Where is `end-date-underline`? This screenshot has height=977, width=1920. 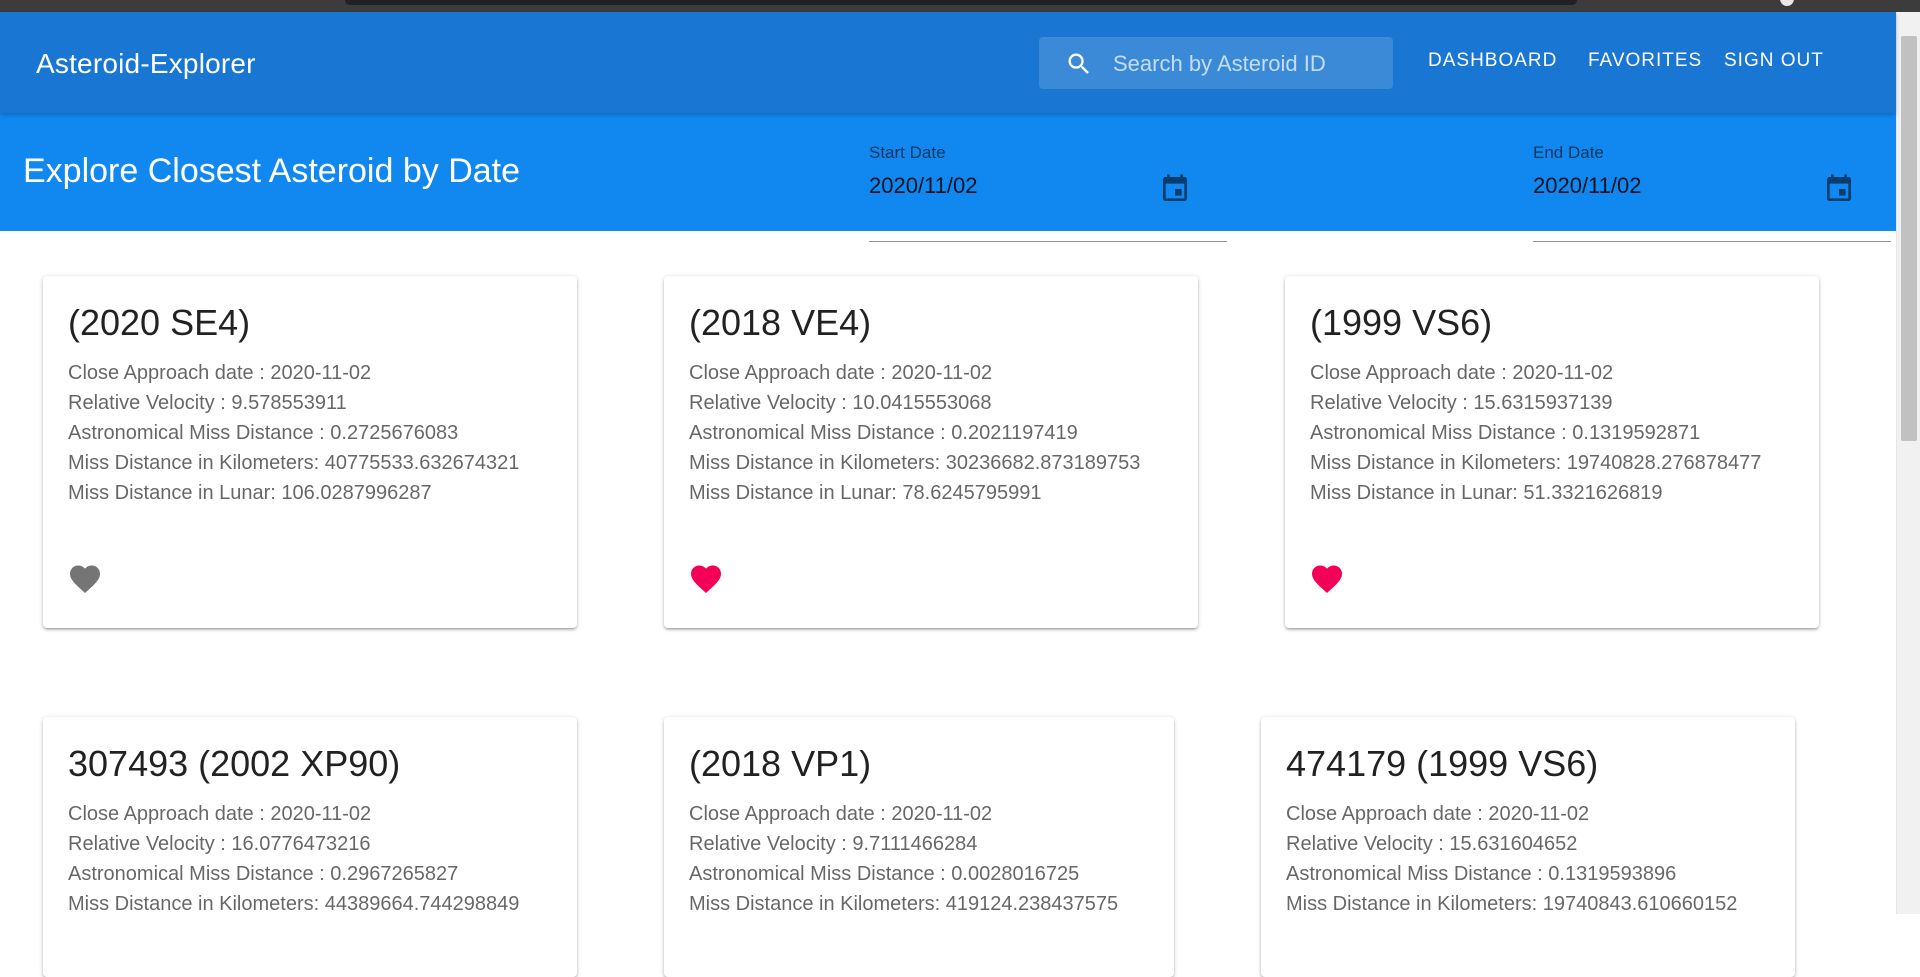
end-date-underline is located at coordinates (1712, 241).